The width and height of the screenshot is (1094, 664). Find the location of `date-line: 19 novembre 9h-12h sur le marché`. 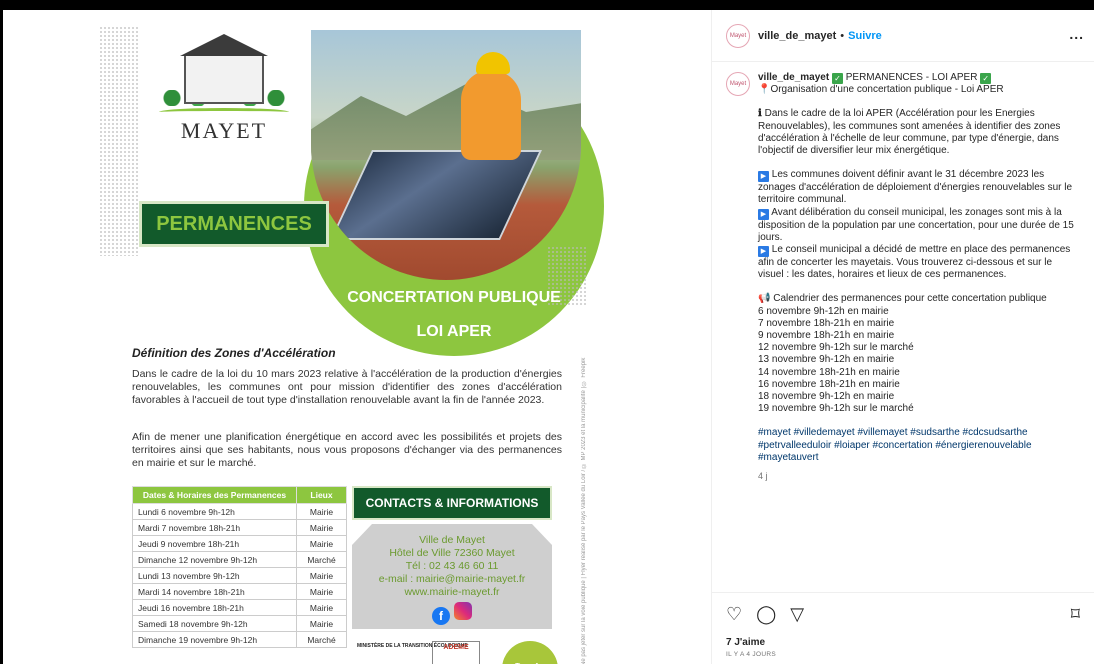

date-line: 19 novembre 9h-12h sur le marché is located at coordinates (836, 409).